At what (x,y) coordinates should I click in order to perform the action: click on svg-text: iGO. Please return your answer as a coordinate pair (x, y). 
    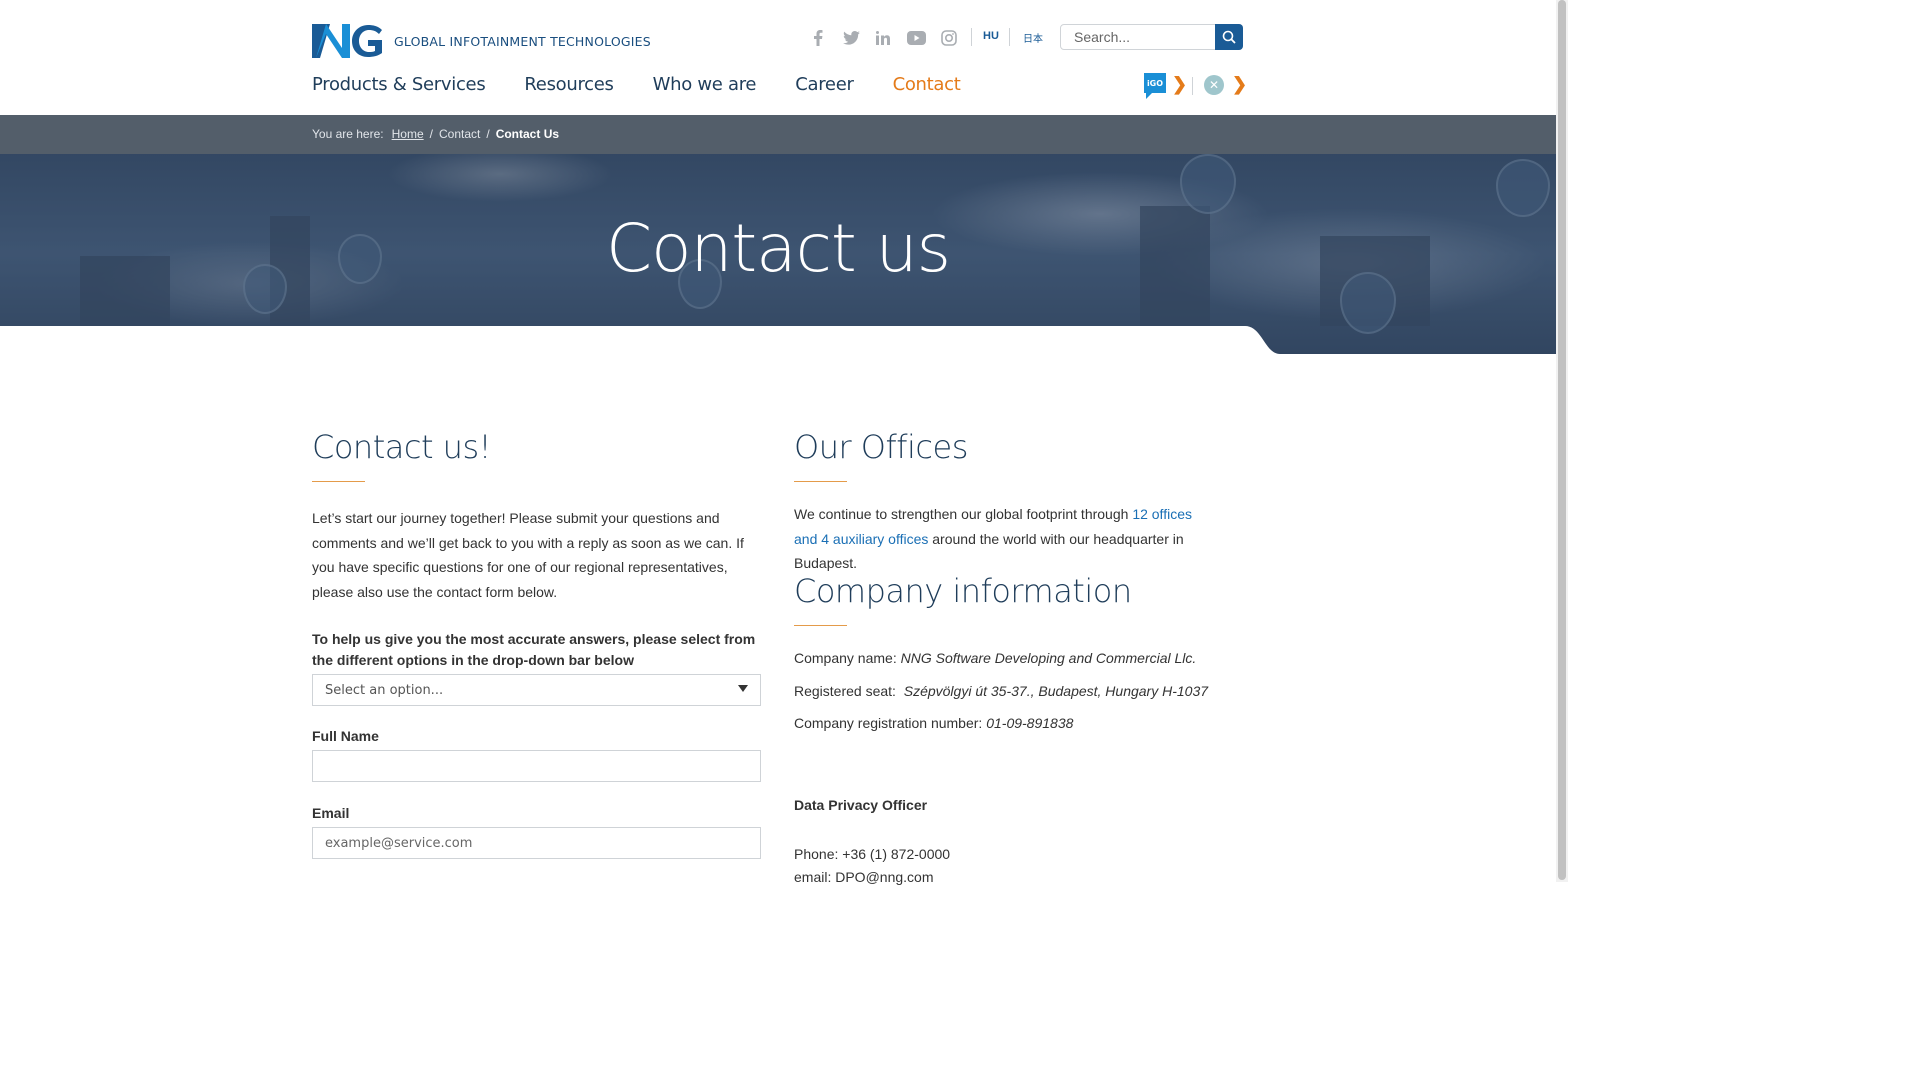
    Looking at the image, I should click on (1155, 83).